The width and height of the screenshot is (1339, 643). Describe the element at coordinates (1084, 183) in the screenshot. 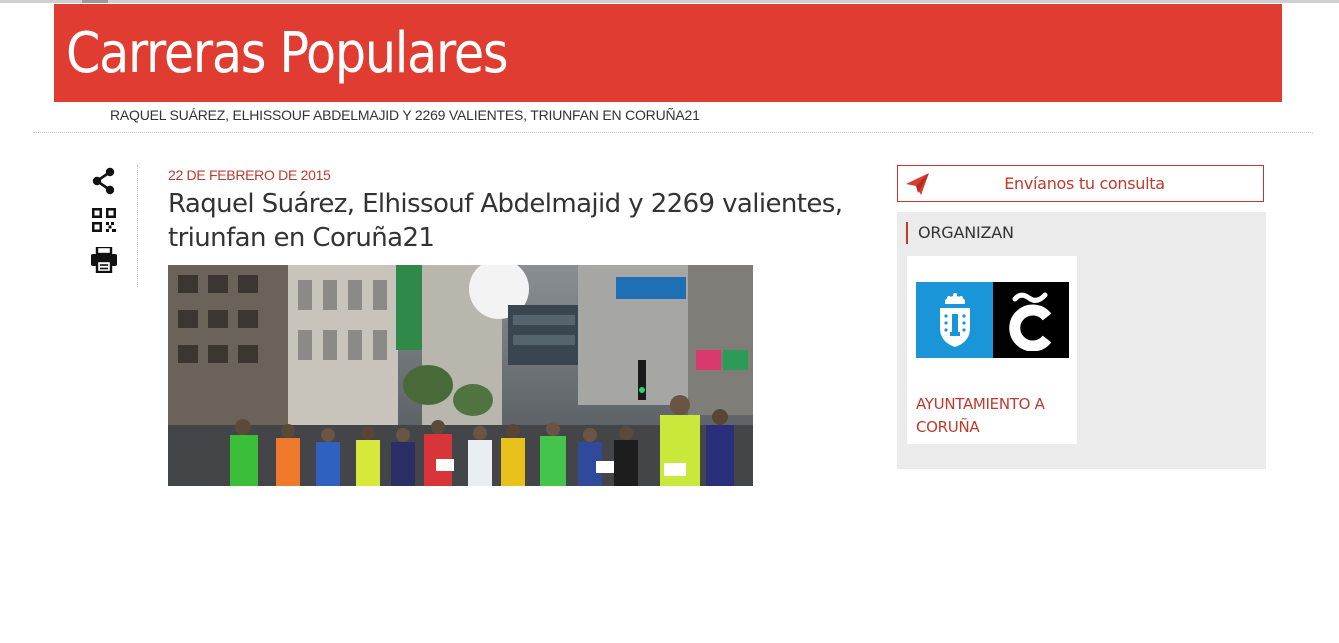

I see `contact-button-label: Envíanos tu consulta` at that location.